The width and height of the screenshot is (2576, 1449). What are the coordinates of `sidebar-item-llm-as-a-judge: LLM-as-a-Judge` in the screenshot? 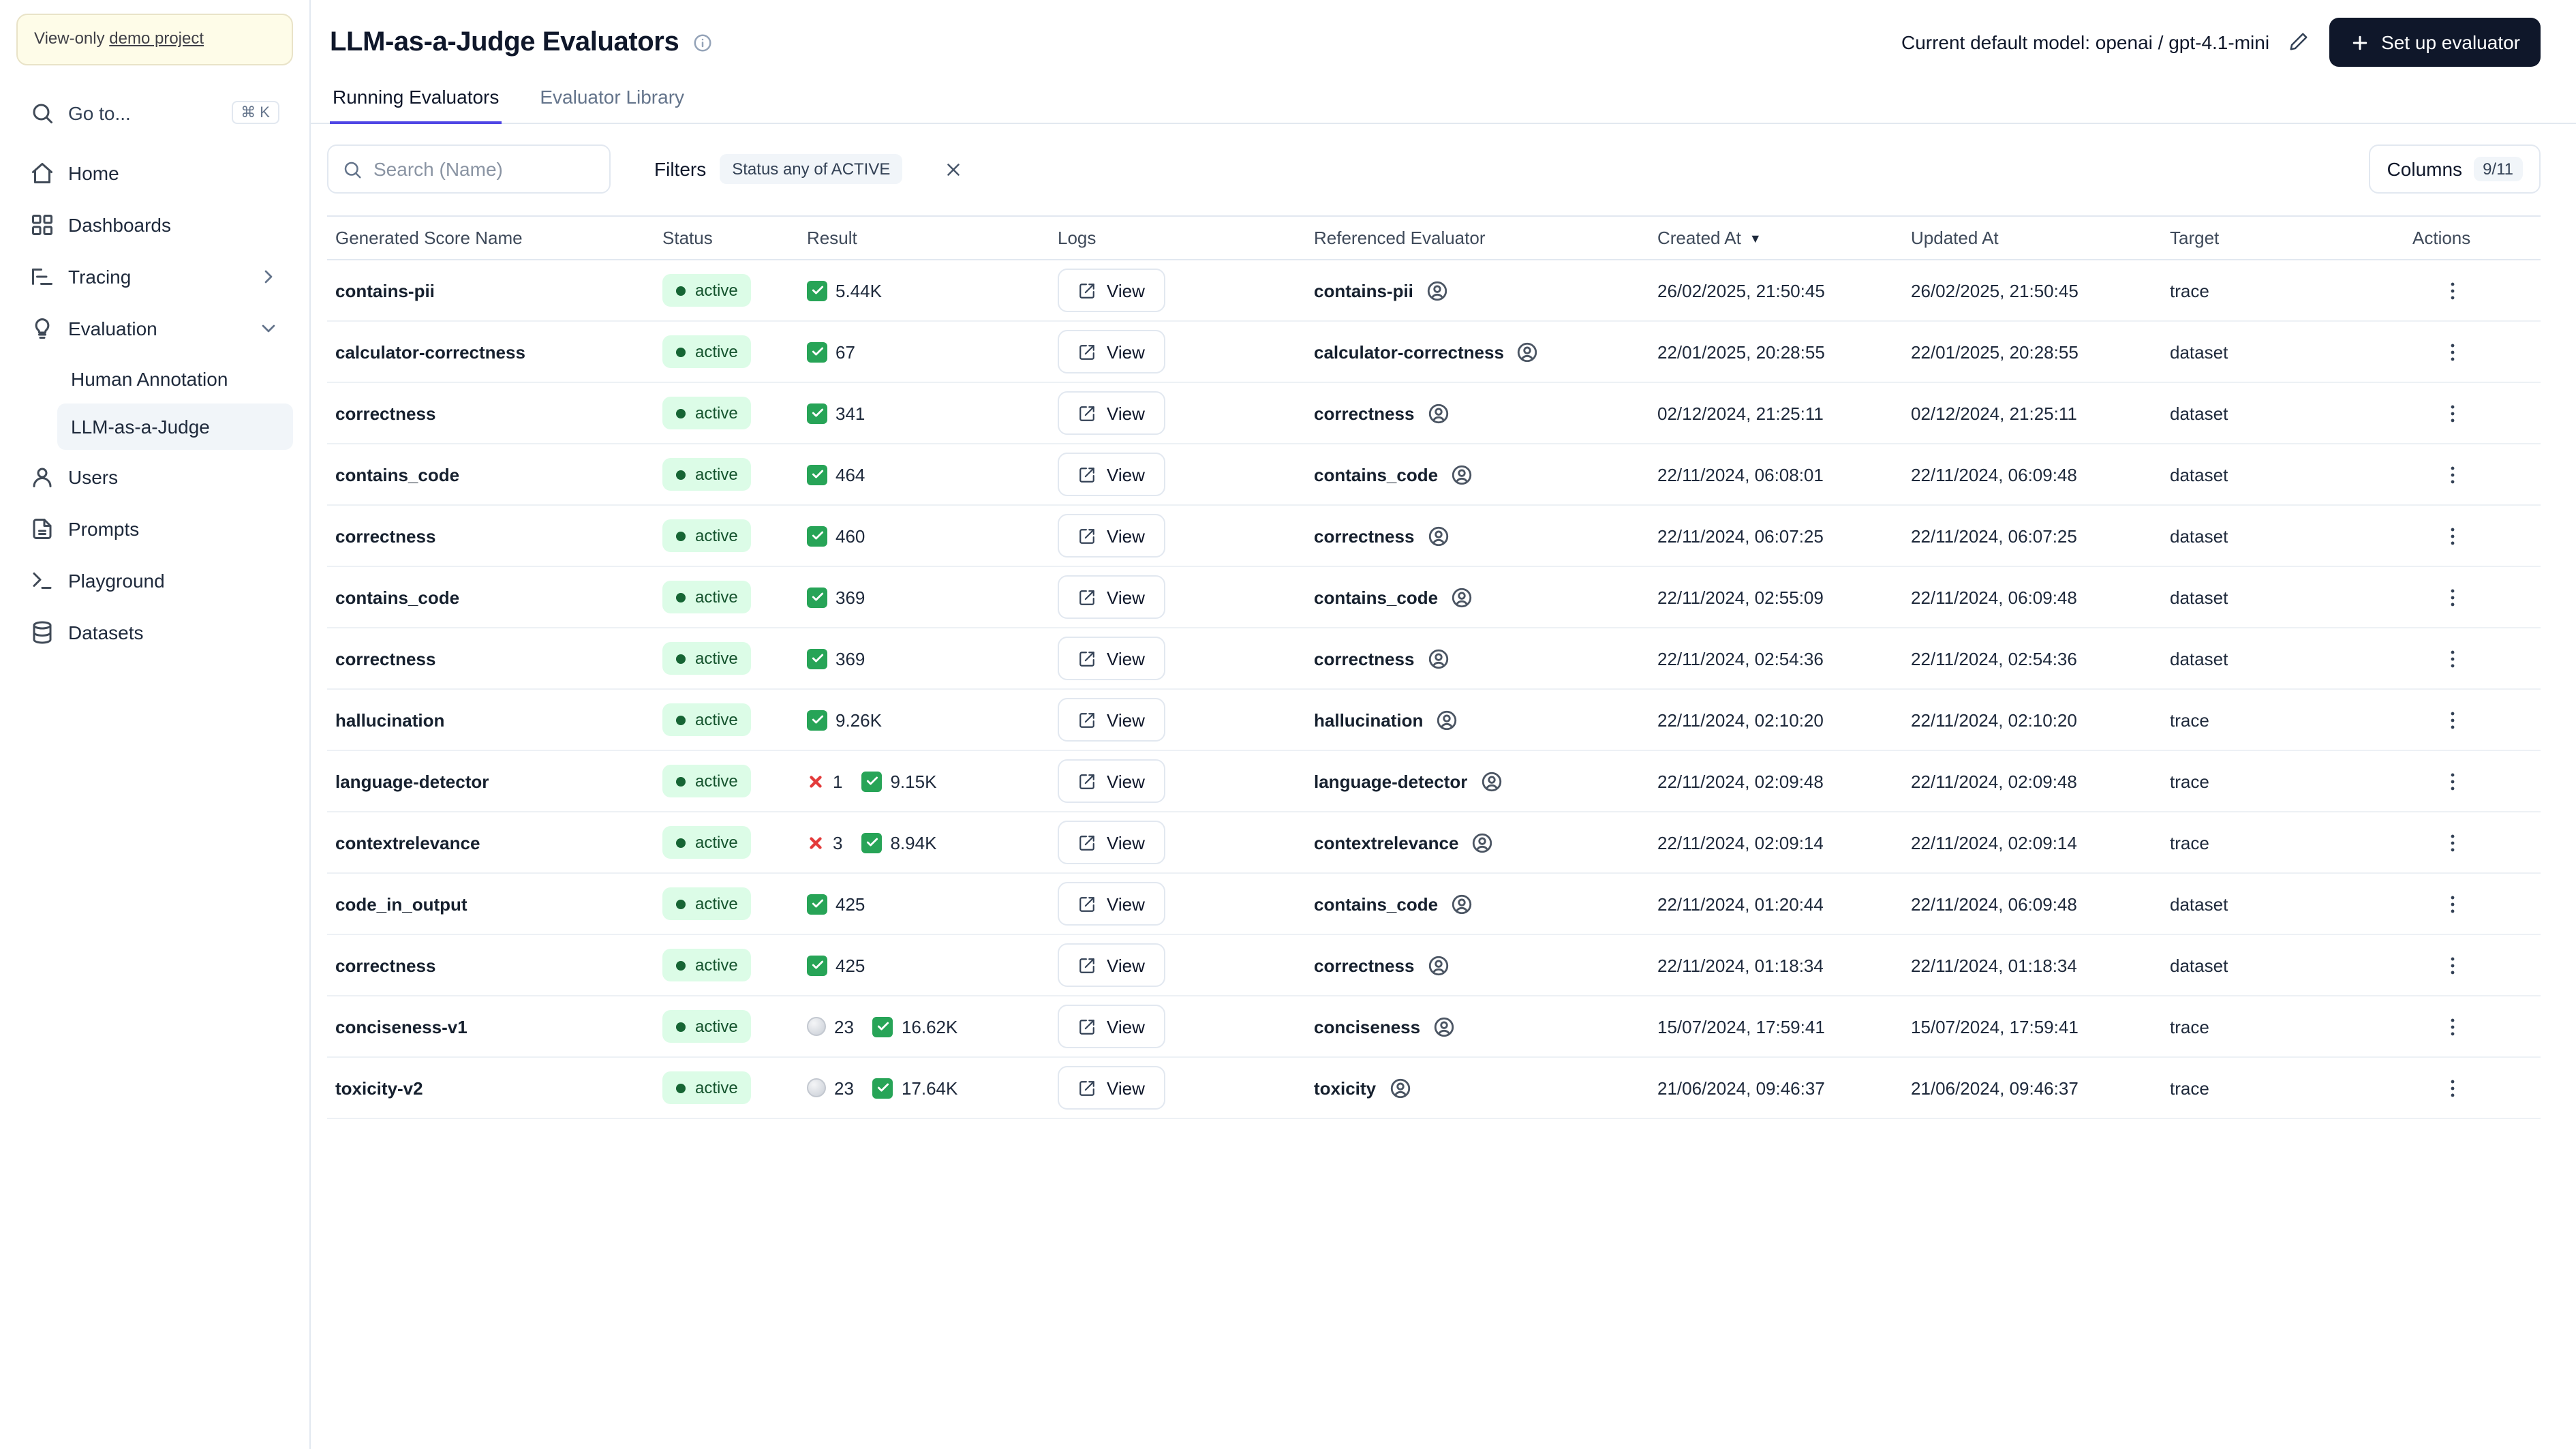 It's located at (175, 426).